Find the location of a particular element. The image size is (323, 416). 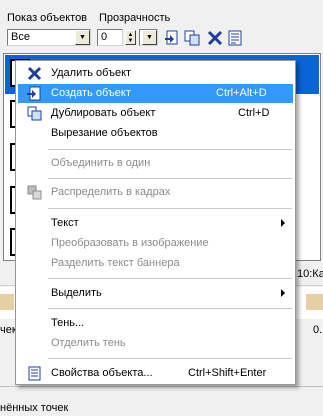

menu-item-shortcut: Ctrl+Alt+D is located at coordinates (241, 93).